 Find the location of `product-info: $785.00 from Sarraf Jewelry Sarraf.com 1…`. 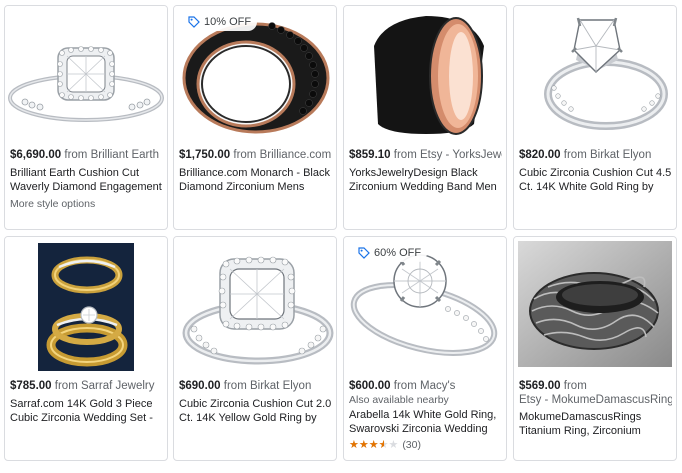

product-info: $785.00 from Sarraf Jewelry Sarraf.com 1… is located at coordinates (86, 402).